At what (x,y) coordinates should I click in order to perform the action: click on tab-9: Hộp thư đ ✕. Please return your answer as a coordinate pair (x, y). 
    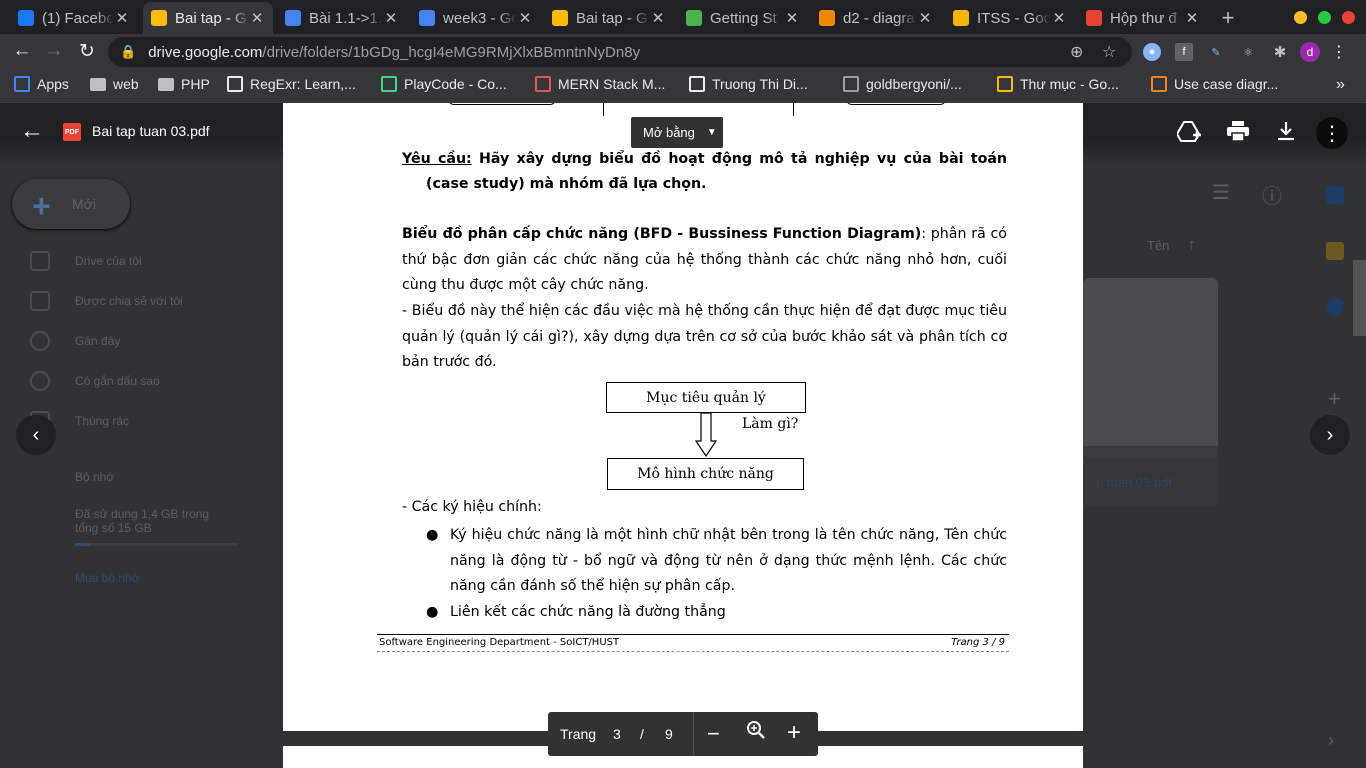
    Looking at the image, I should click on (1143, 18).